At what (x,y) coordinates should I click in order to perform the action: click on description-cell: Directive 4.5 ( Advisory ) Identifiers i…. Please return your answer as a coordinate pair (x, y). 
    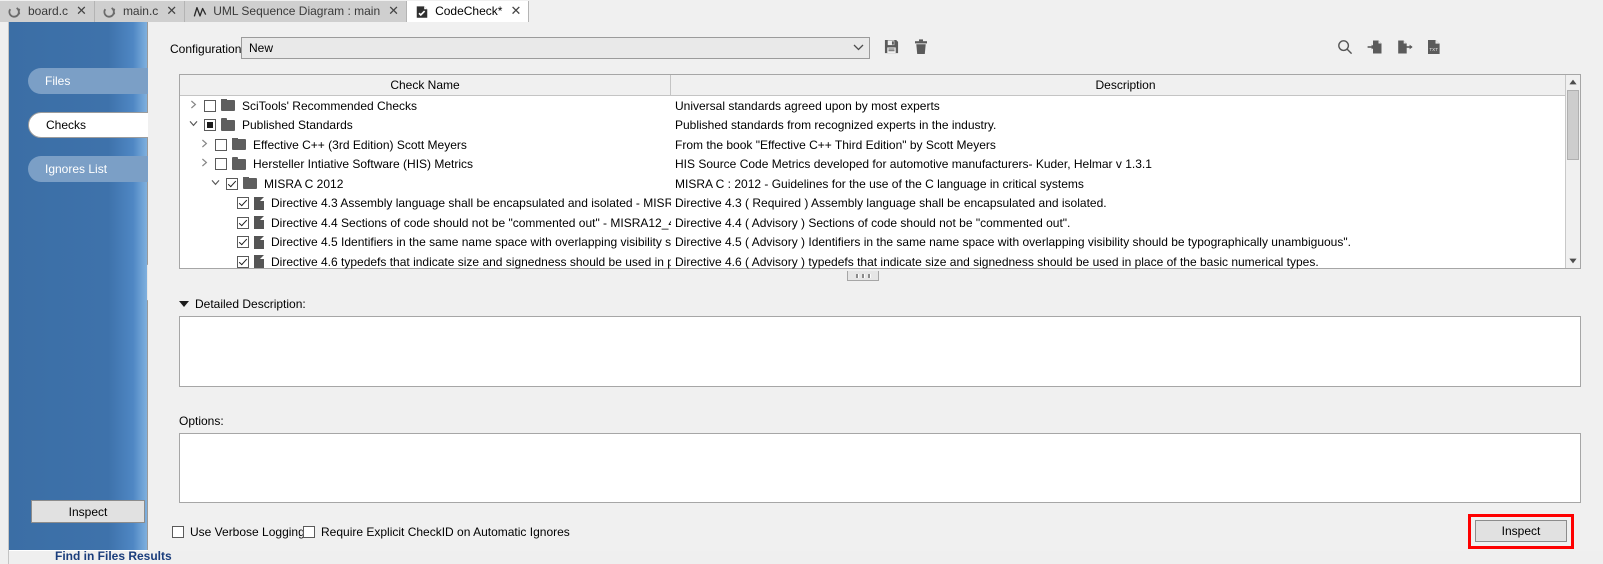
    Looking at the image, I should click on (1013, 242).